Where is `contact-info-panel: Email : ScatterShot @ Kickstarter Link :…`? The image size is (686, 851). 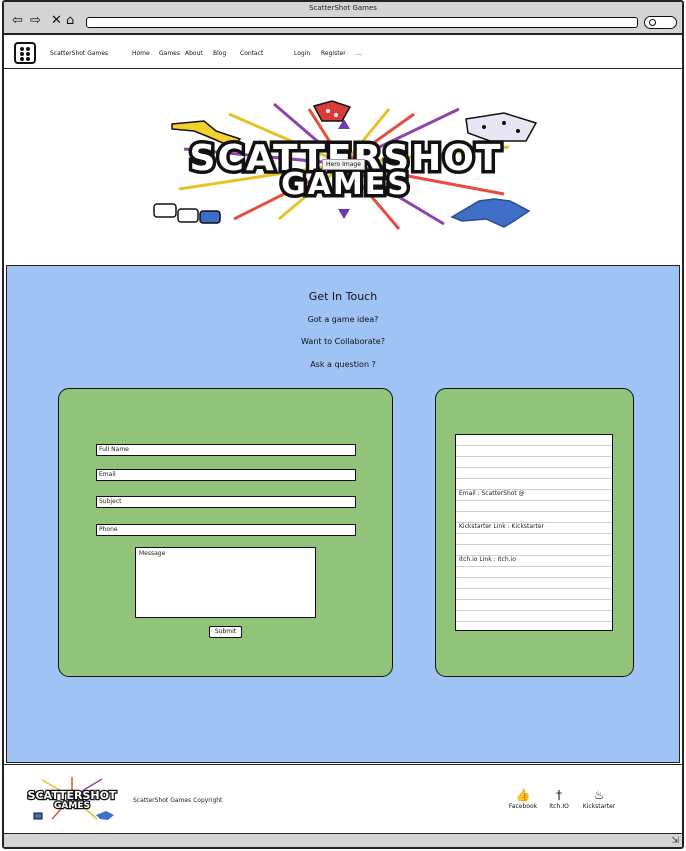
contact-info-panel: Email : ScatterShot @ Kickstarter Link :… is located at coordinates (534, 532).